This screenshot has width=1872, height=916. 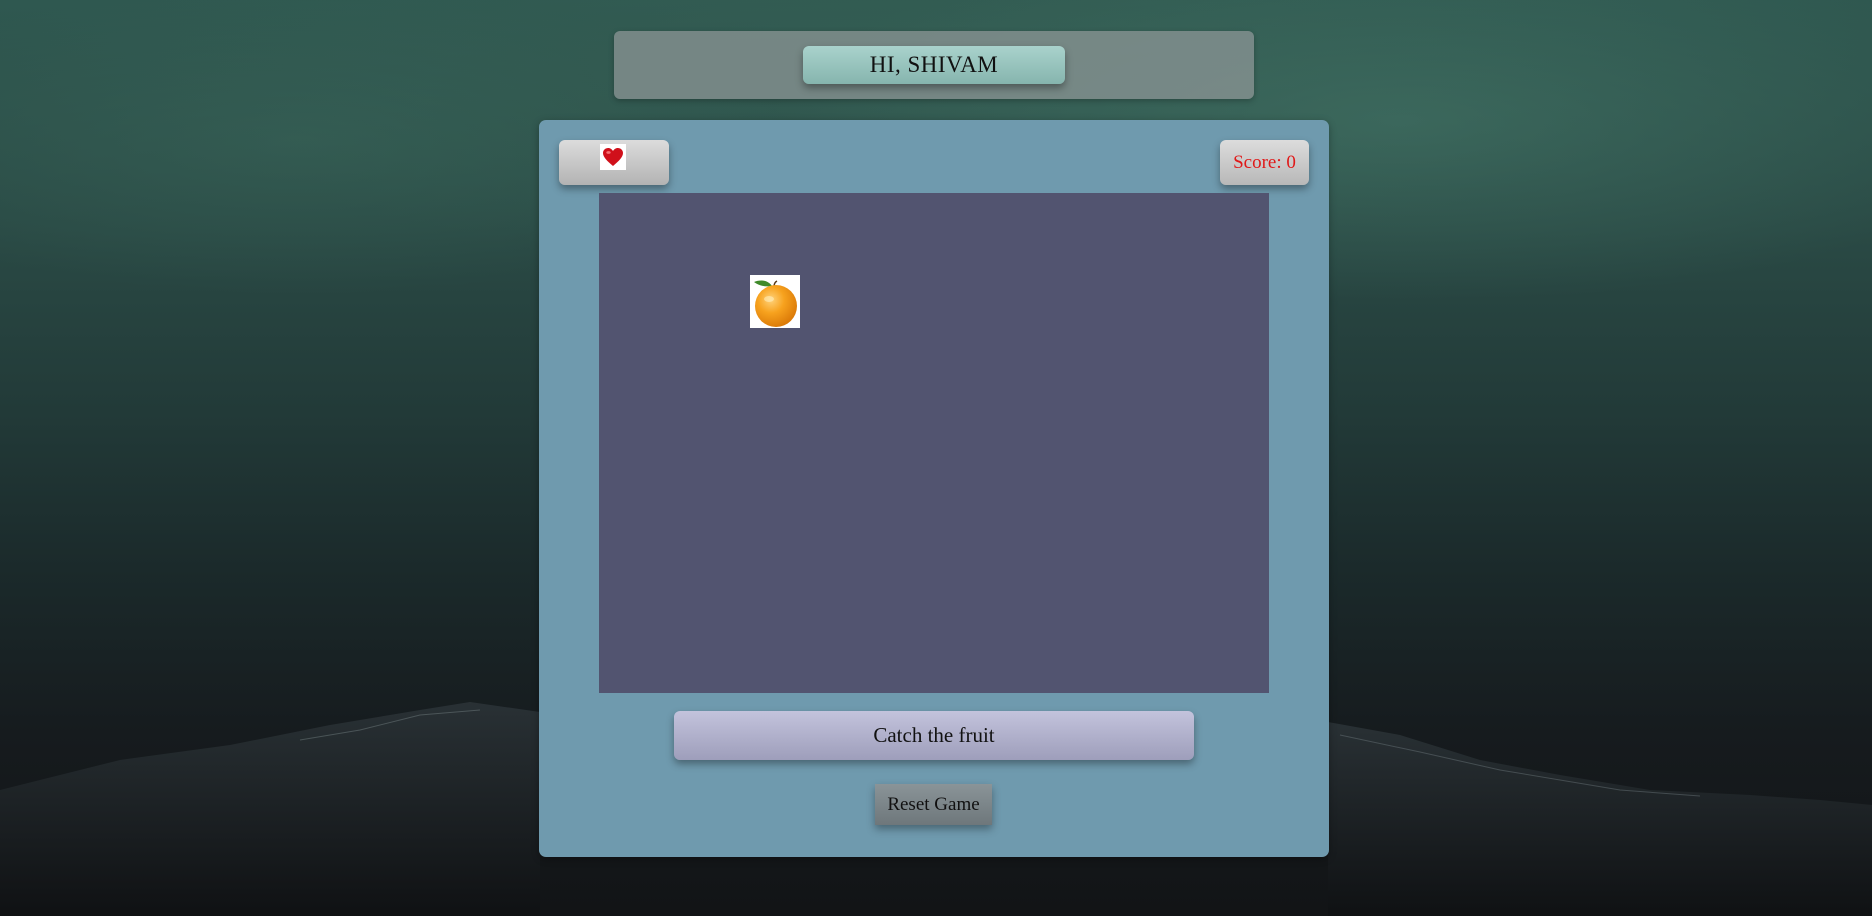 I want to click on heart-icon, so click(x=613, y=157).